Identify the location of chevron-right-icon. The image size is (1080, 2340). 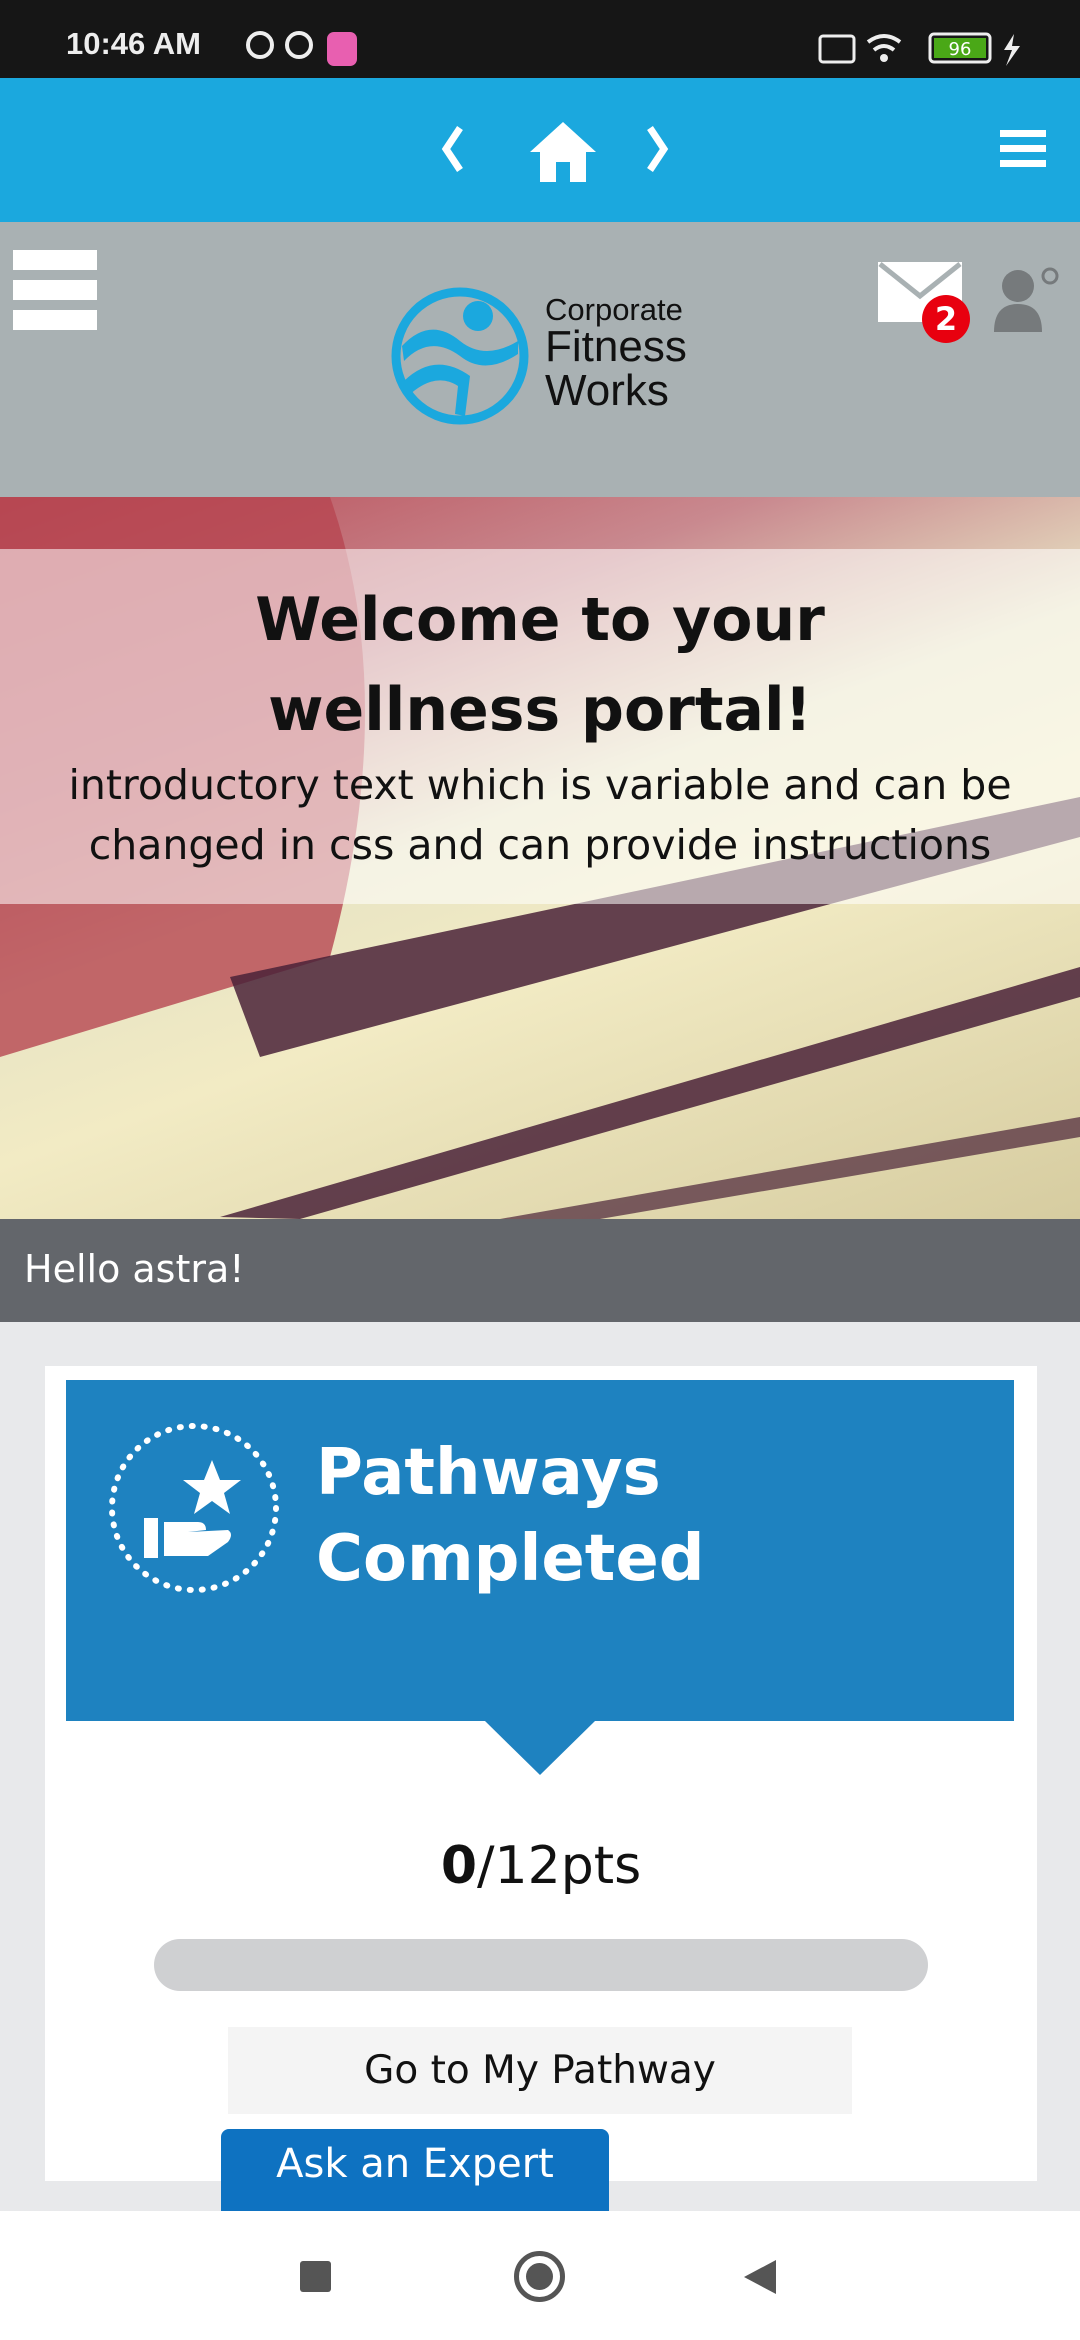
(658, 149).